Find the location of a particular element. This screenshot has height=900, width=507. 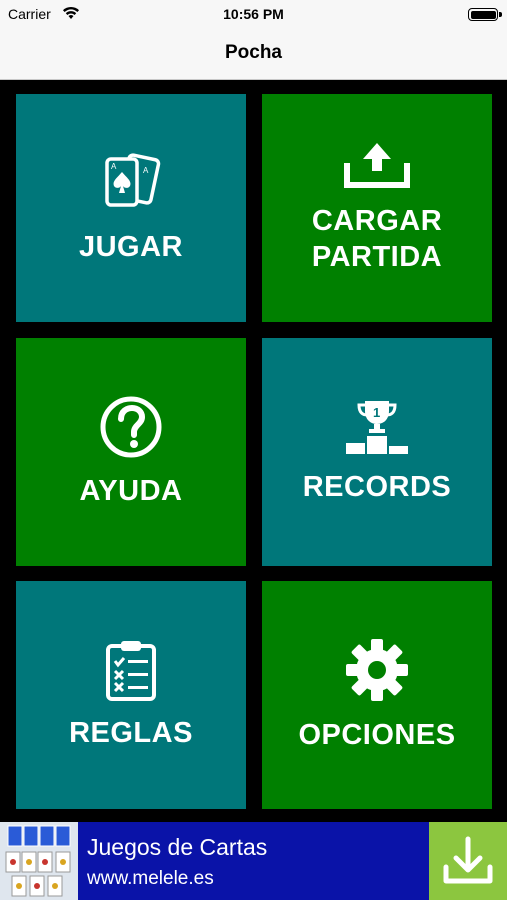

upload-icon is located at coordinates (377, 165).